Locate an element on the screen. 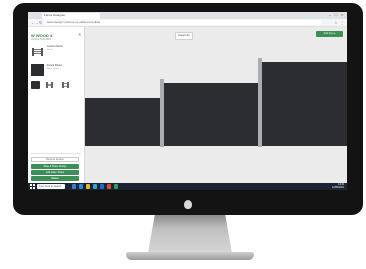 This screenshot has width=366, height=269. taskbar-clock: 14:32 12/05/2021 is located at coordinates (338, 186).